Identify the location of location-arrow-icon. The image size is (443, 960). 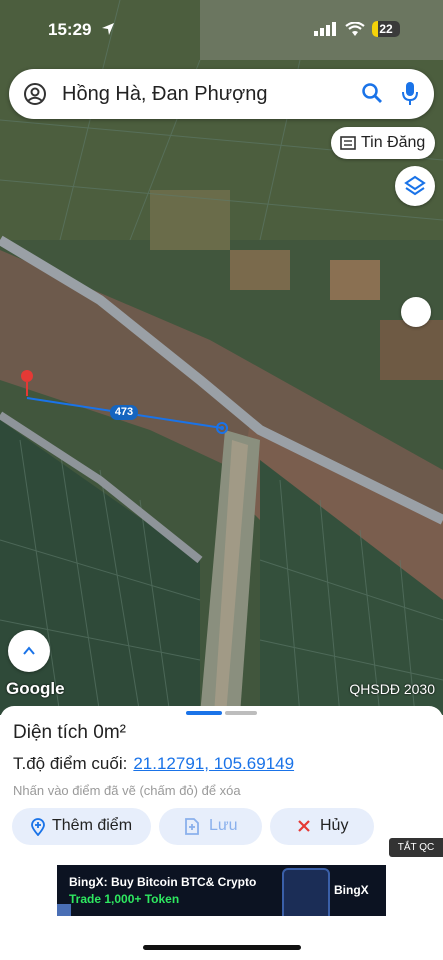
(108, 29).